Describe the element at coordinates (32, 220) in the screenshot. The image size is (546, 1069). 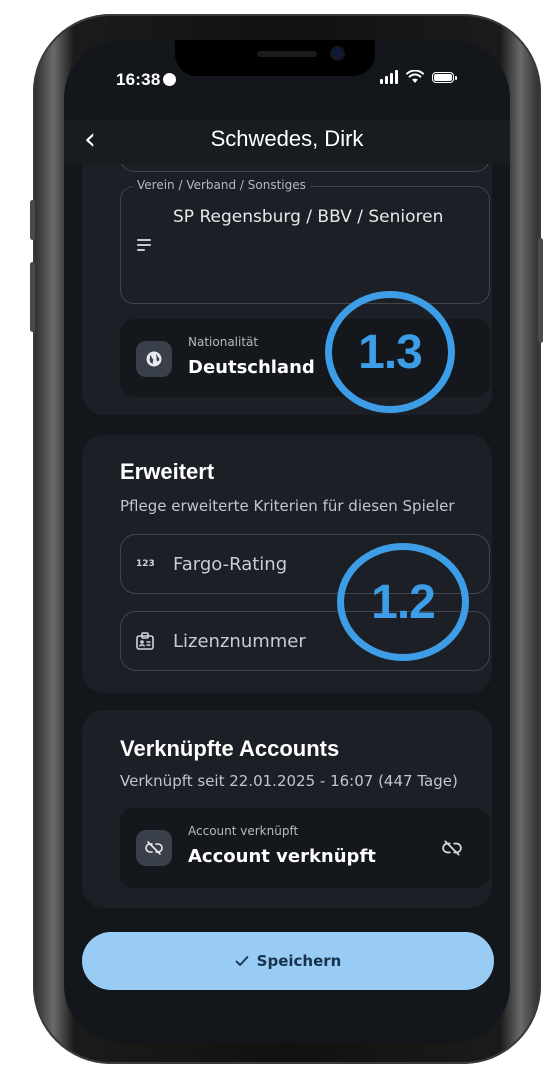
I see `side-button-left` at that location.